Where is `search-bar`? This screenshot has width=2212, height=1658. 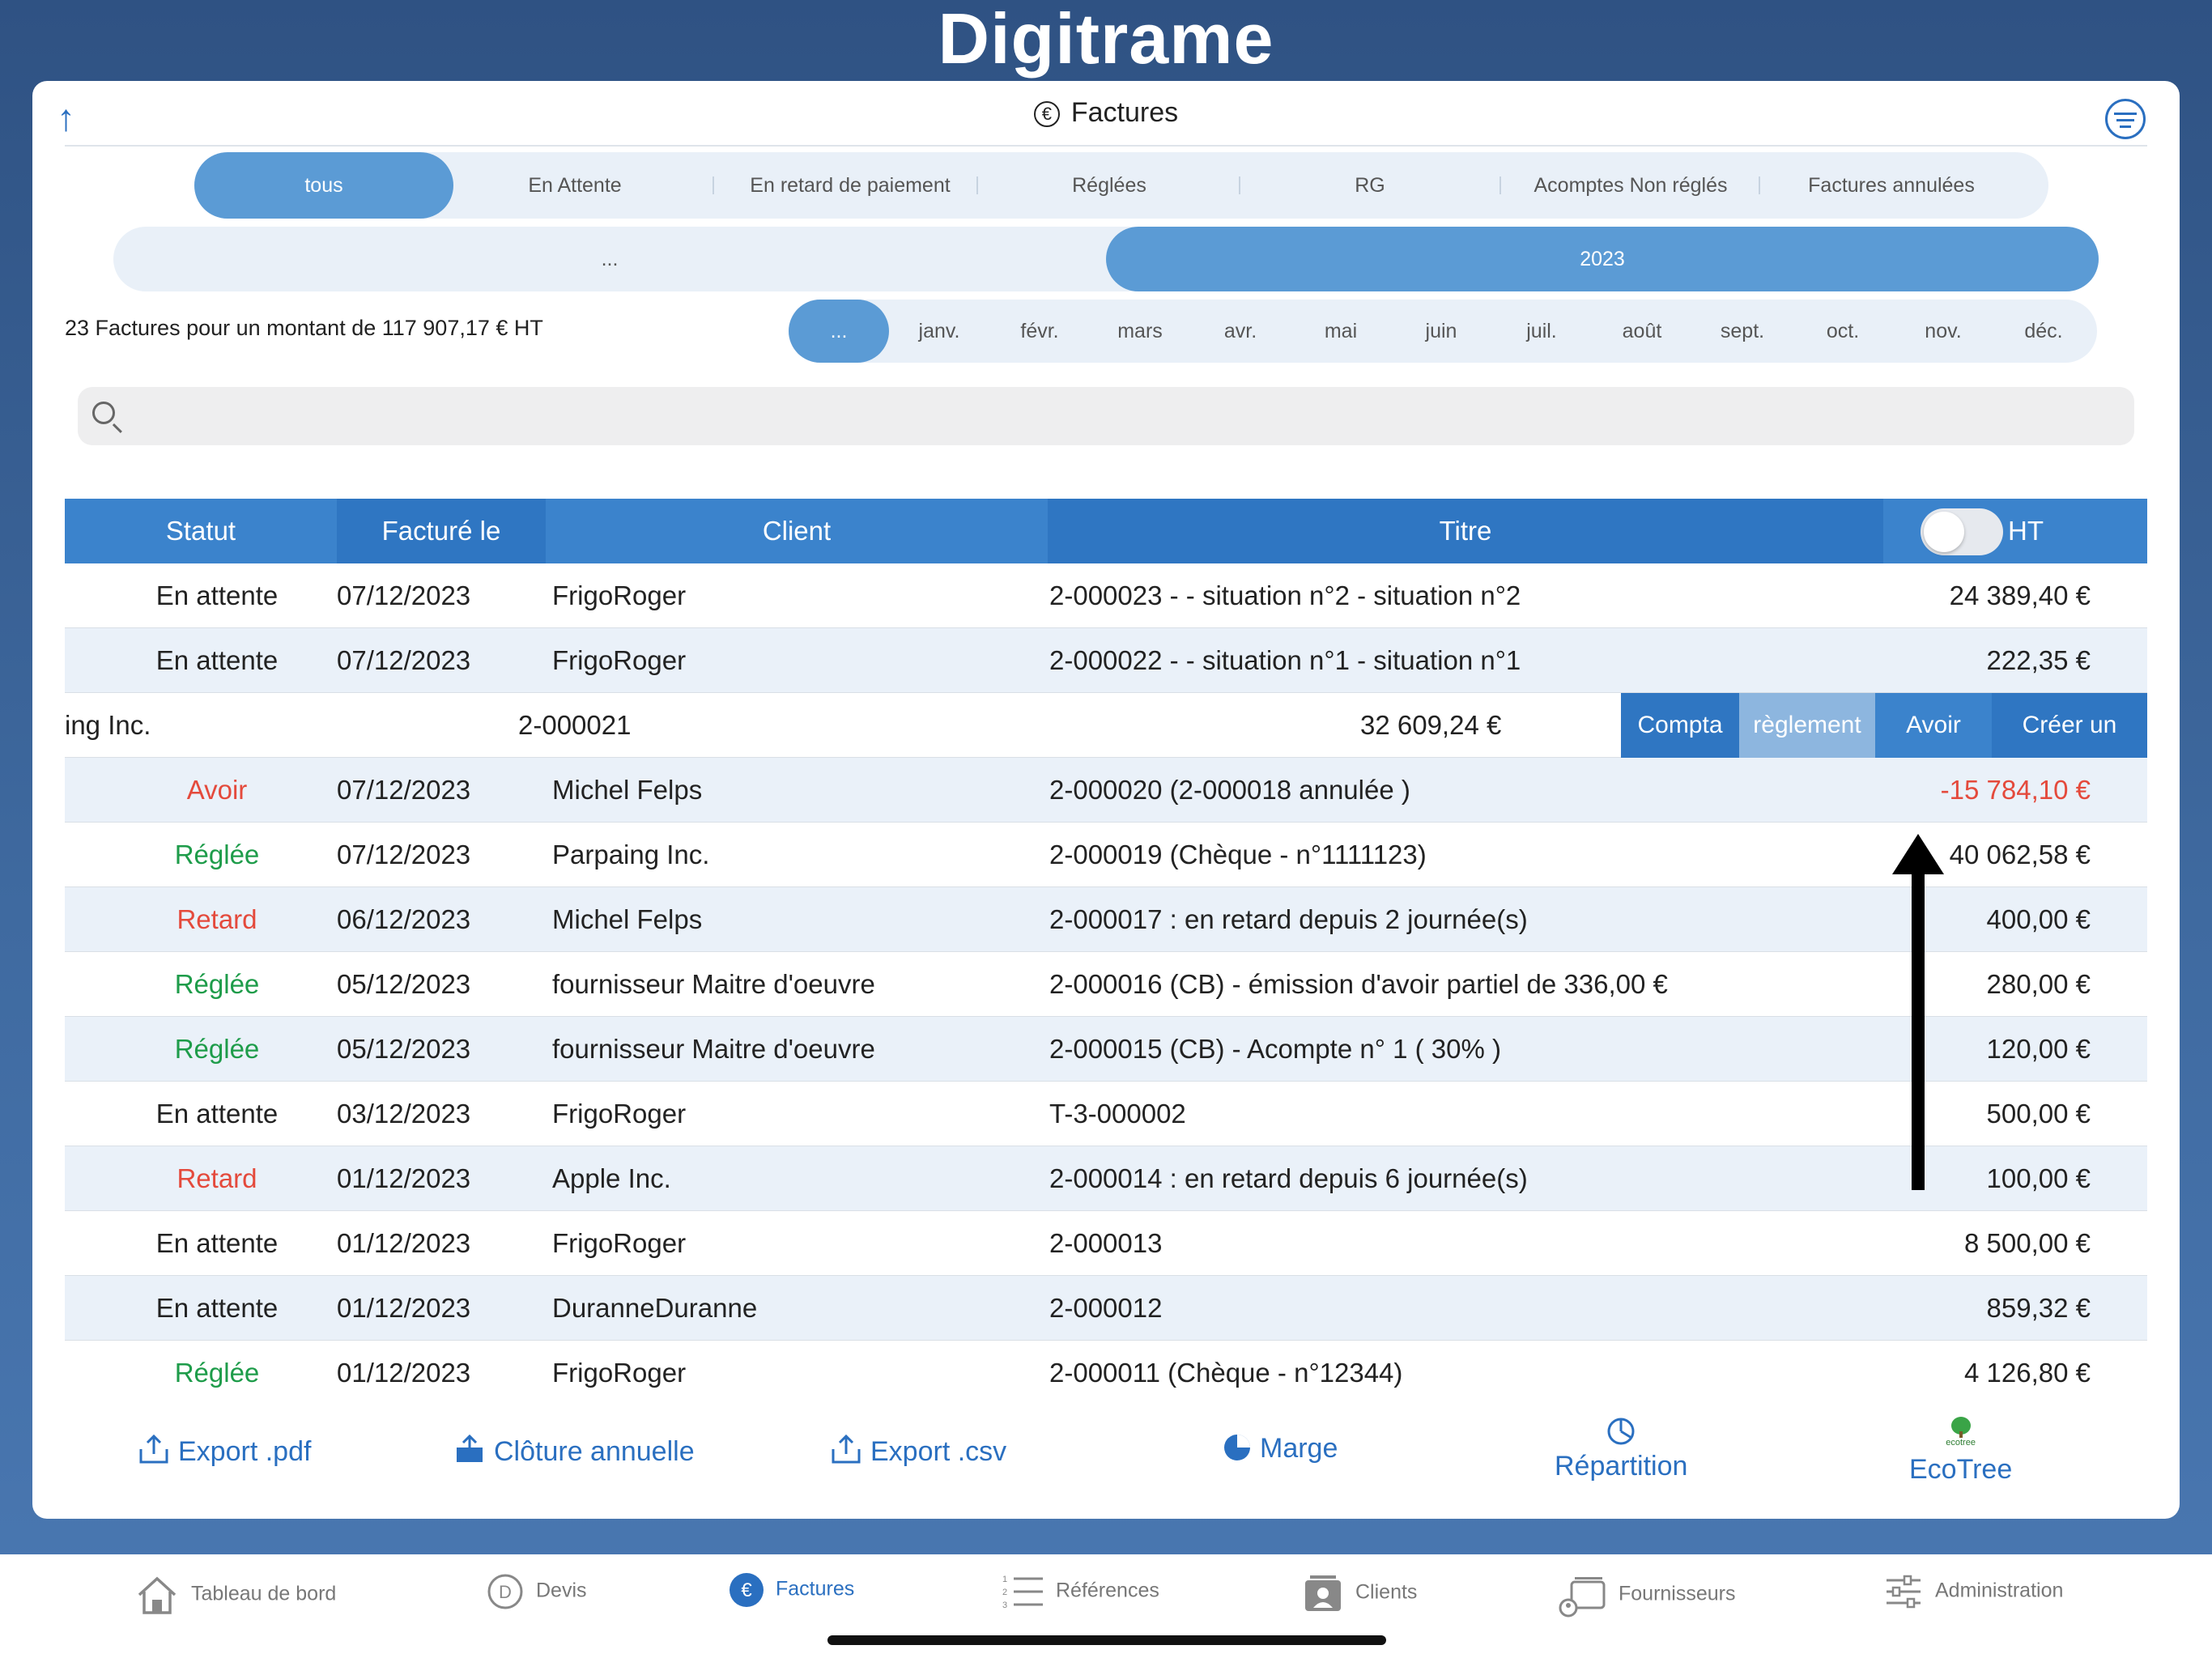 search-bar is located at coordinates (1106, 416).